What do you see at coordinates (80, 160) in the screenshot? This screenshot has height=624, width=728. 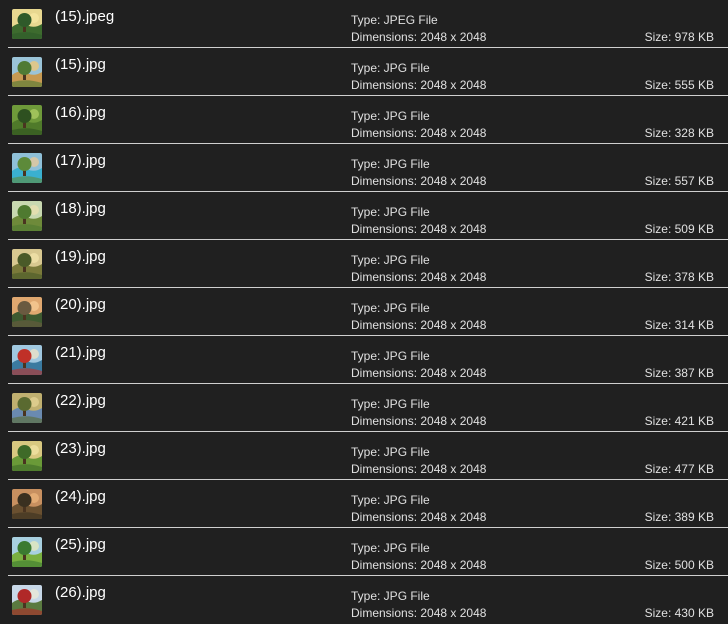 I see `file-name: (17).jpg` at bounding box center [80, 160].